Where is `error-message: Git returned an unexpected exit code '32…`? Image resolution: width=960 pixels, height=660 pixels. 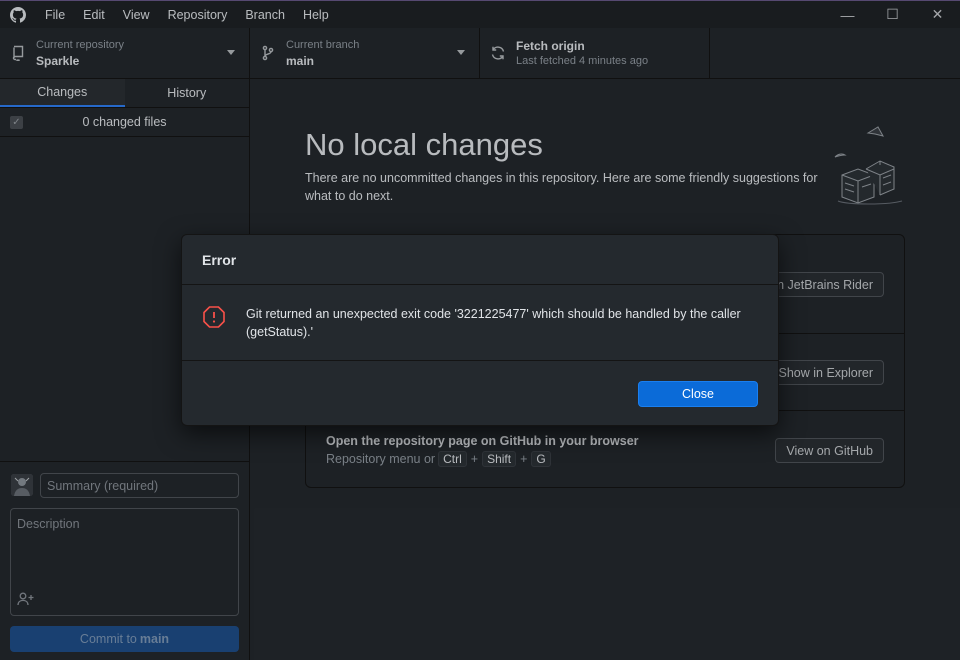 error-message: Git returned an unexpected exit code '32… is located at coordinates (493, 323).